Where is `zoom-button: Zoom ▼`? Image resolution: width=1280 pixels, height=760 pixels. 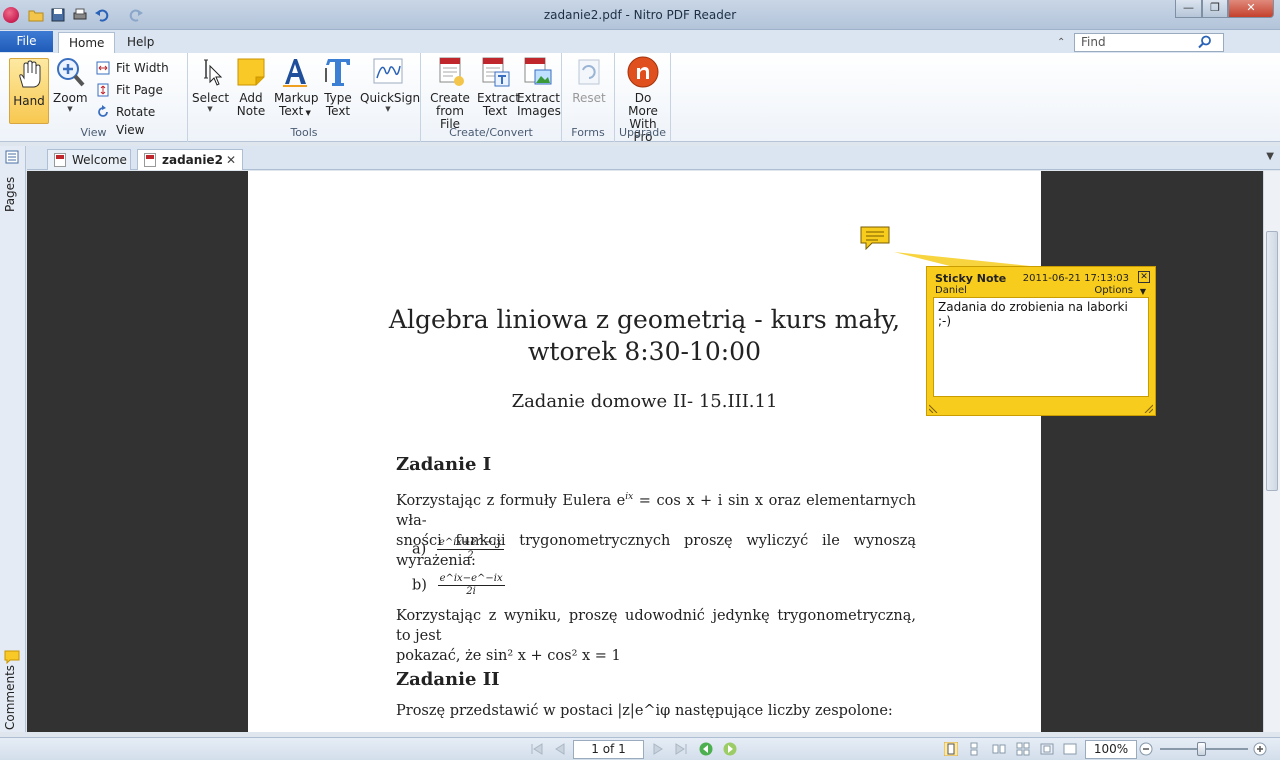 zoom-button: Zoom ▼ is located at coordinates (70, 84).